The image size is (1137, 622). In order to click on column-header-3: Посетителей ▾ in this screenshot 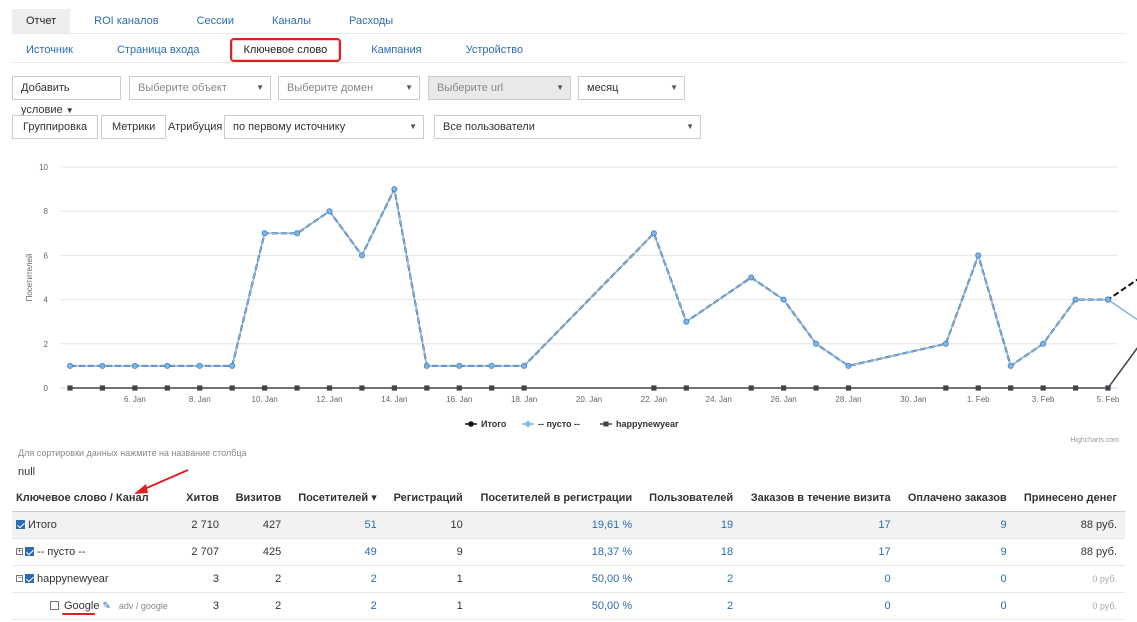, I will do `click(337, 498)`.